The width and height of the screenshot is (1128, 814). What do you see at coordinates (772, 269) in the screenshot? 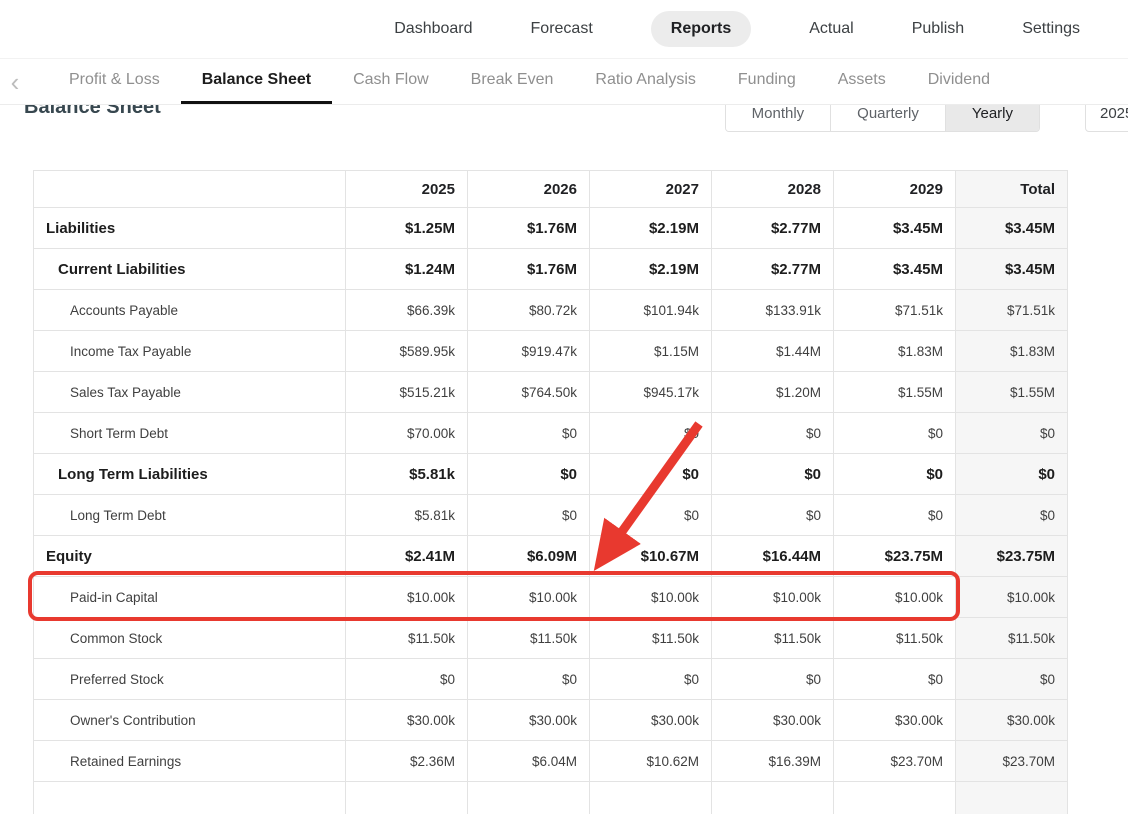
I see `value-cell: $2.77M` at bounding box center [772, 269].